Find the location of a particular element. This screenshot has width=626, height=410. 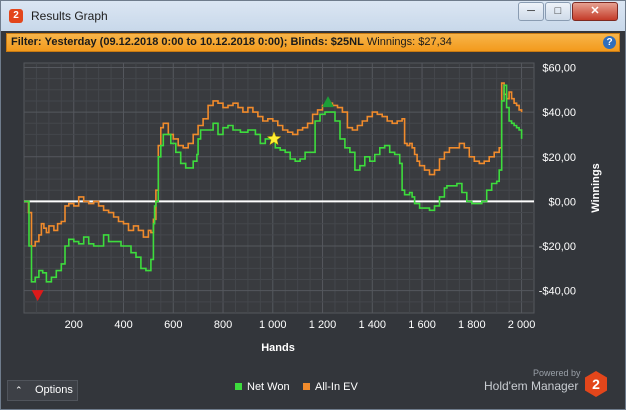

x-tick-label: 2 000 is located at coordinates (522, 325).